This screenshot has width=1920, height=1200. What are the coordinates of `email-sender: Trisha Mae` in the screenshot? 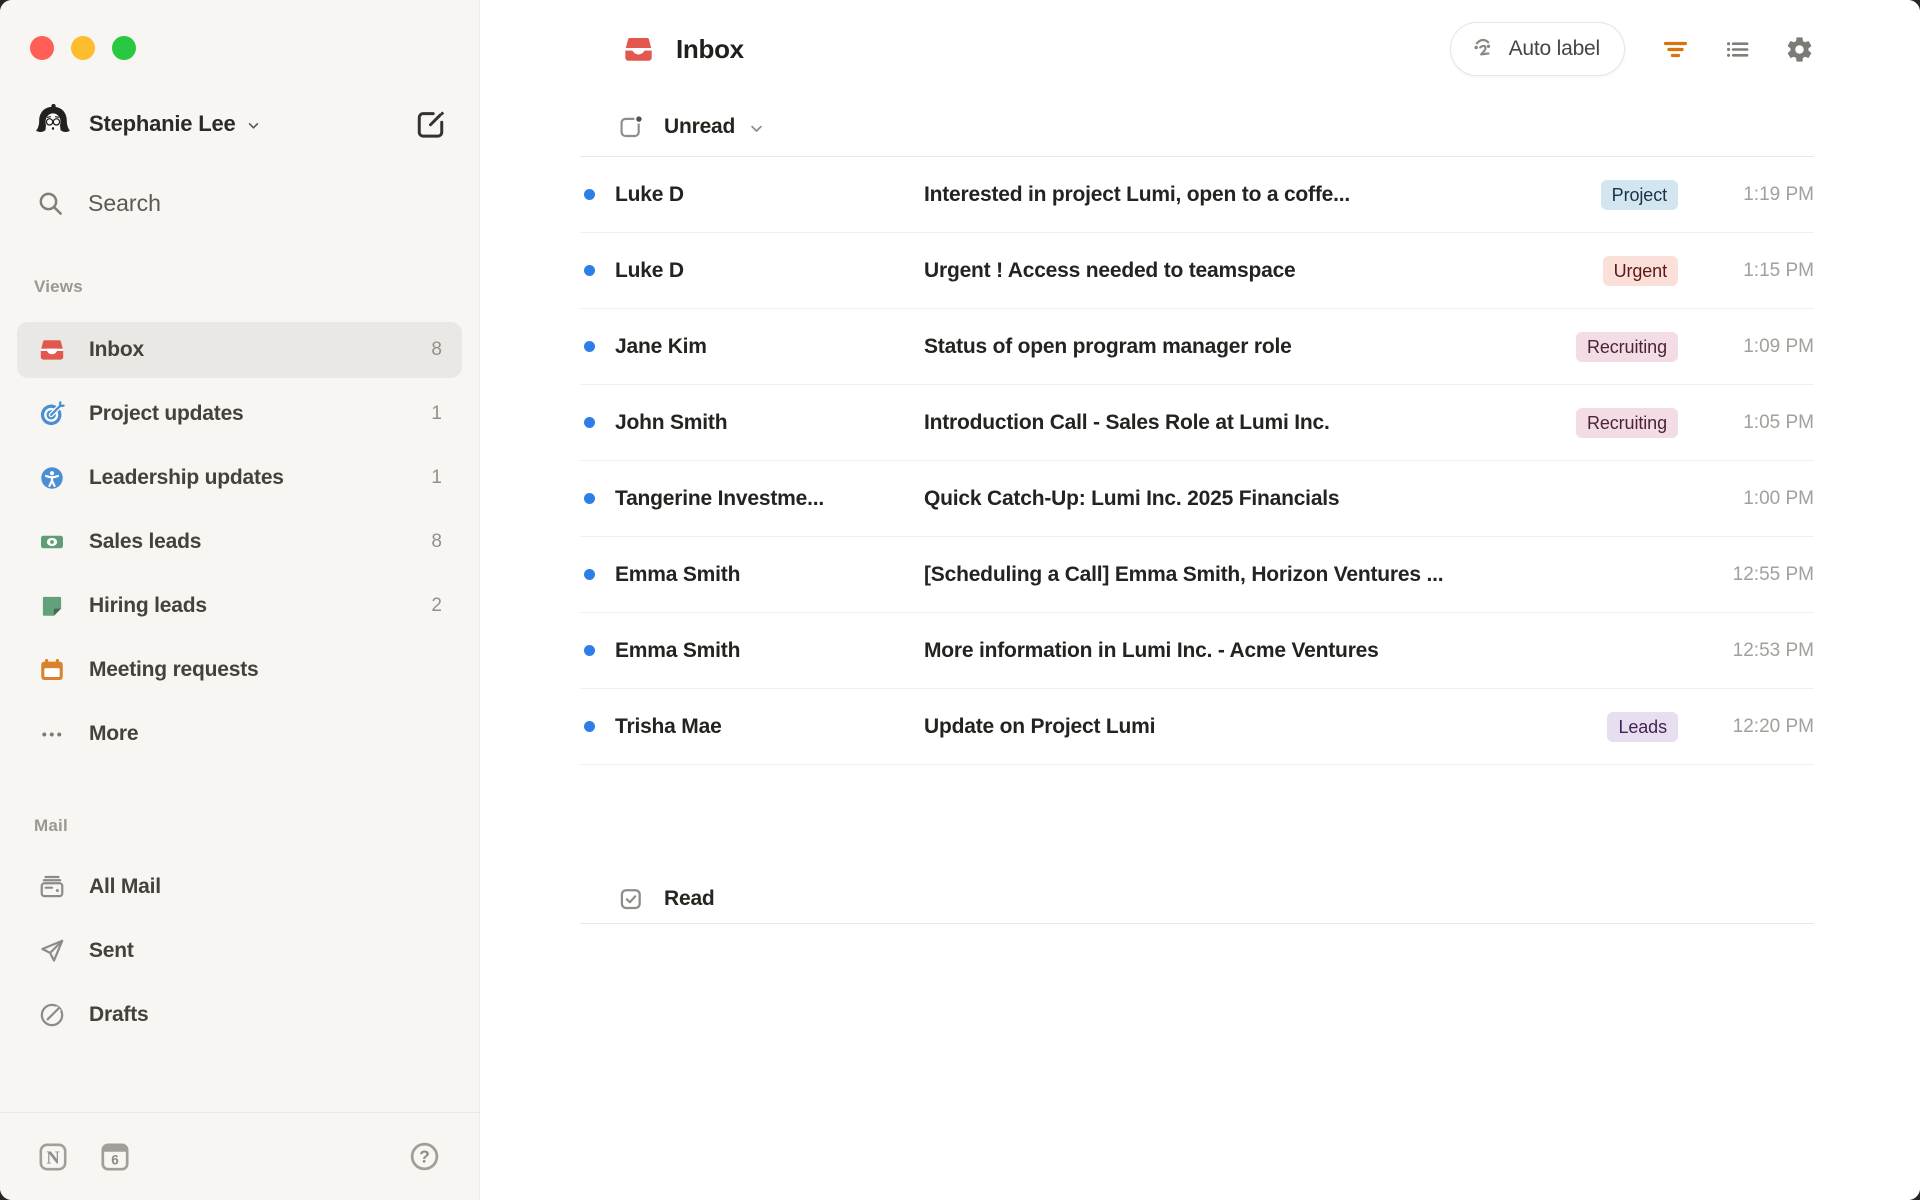 It's located at (668, 726).